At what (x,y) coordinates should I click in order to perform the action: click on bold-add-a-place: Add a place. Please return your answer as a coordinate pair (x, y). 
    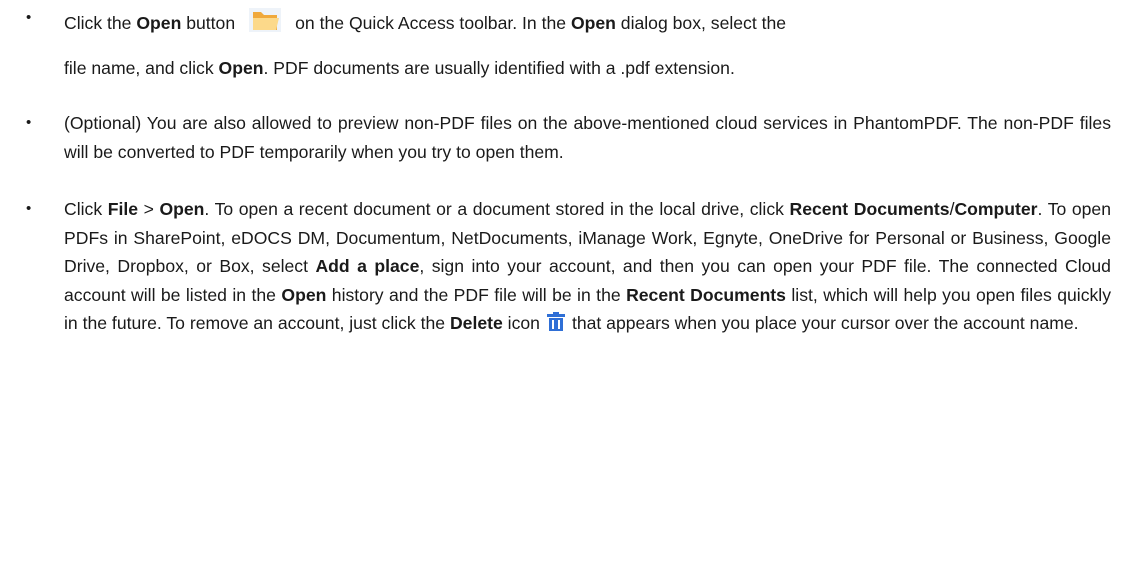
    Looking at the image, I should click on (367, 266).